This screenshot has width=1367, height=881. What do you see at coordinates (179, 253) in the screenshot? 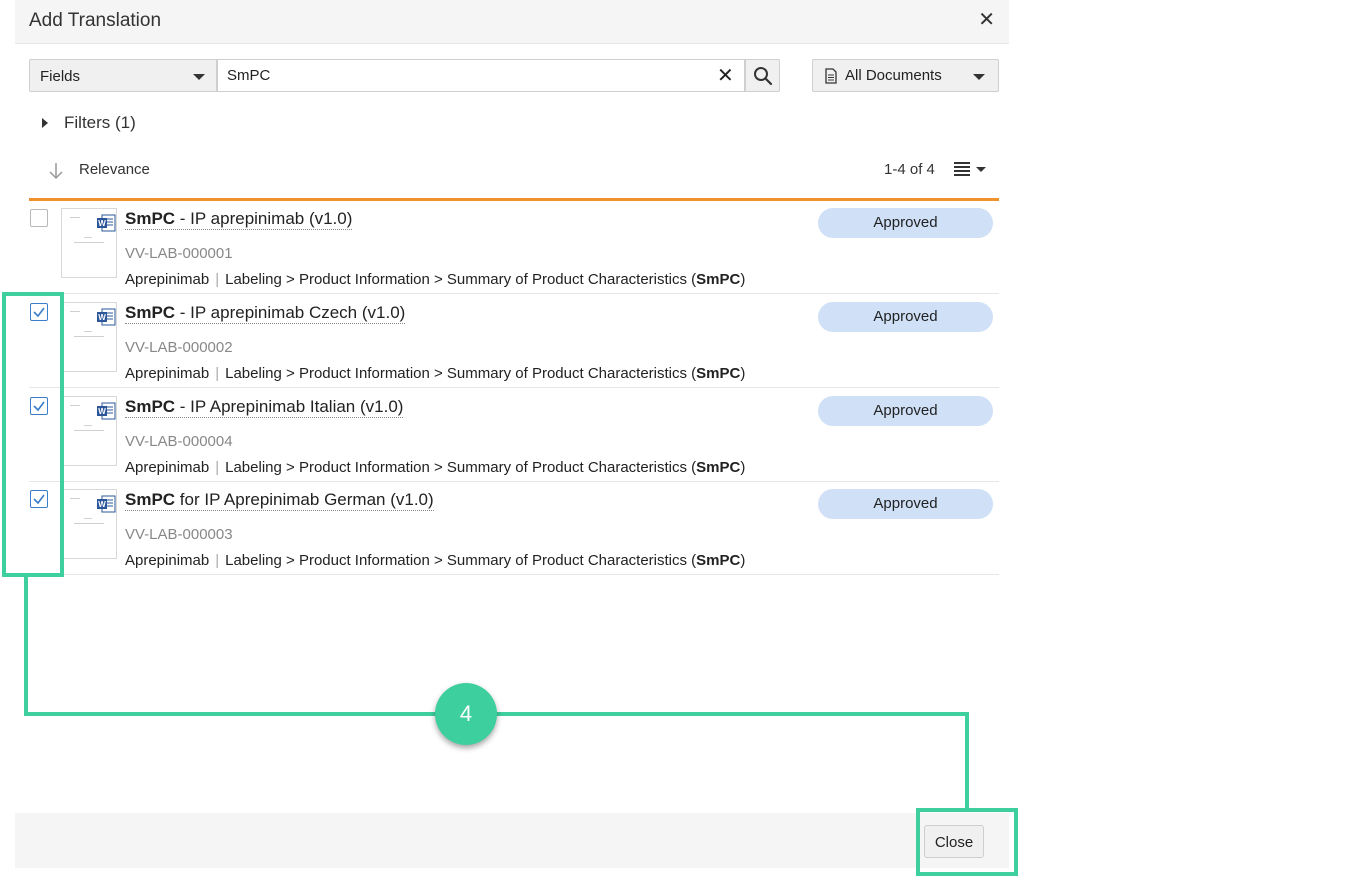
I see `document-number: VV-LAB-000001` at bounding box center [179, 253].